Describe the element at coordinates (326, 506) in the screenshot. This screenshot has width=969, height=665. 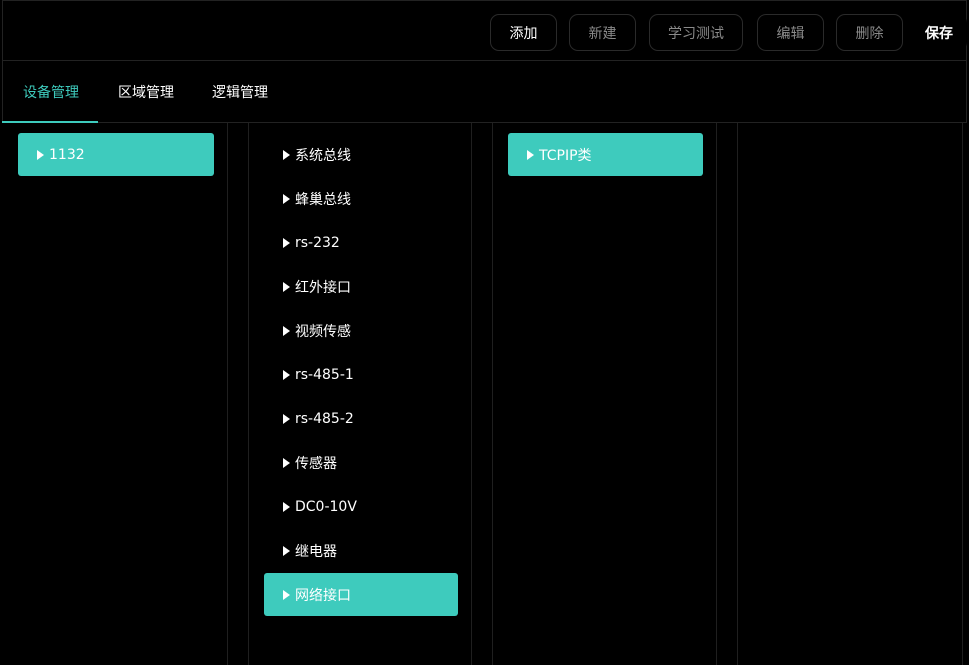
I see `interface-item-label: DC0-10V` at that location.